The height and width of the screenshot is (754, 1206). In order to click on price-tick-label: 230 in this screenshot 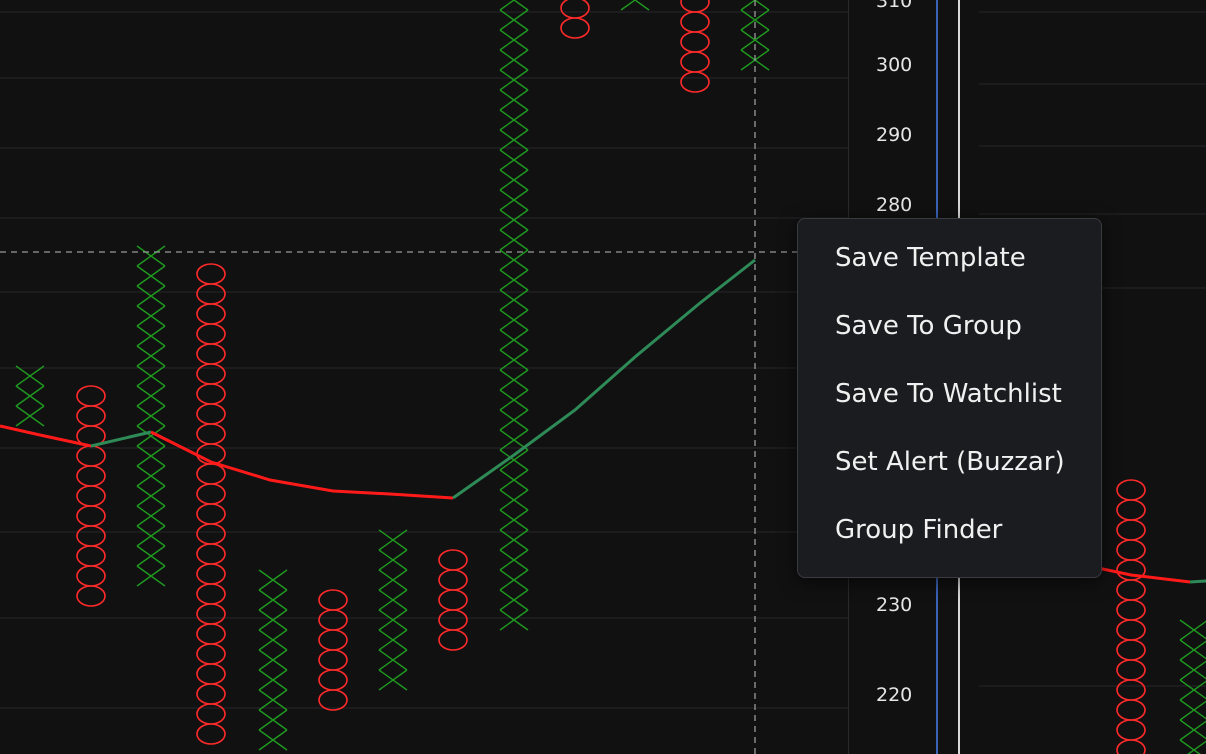, I will do `click(894, 605)`.